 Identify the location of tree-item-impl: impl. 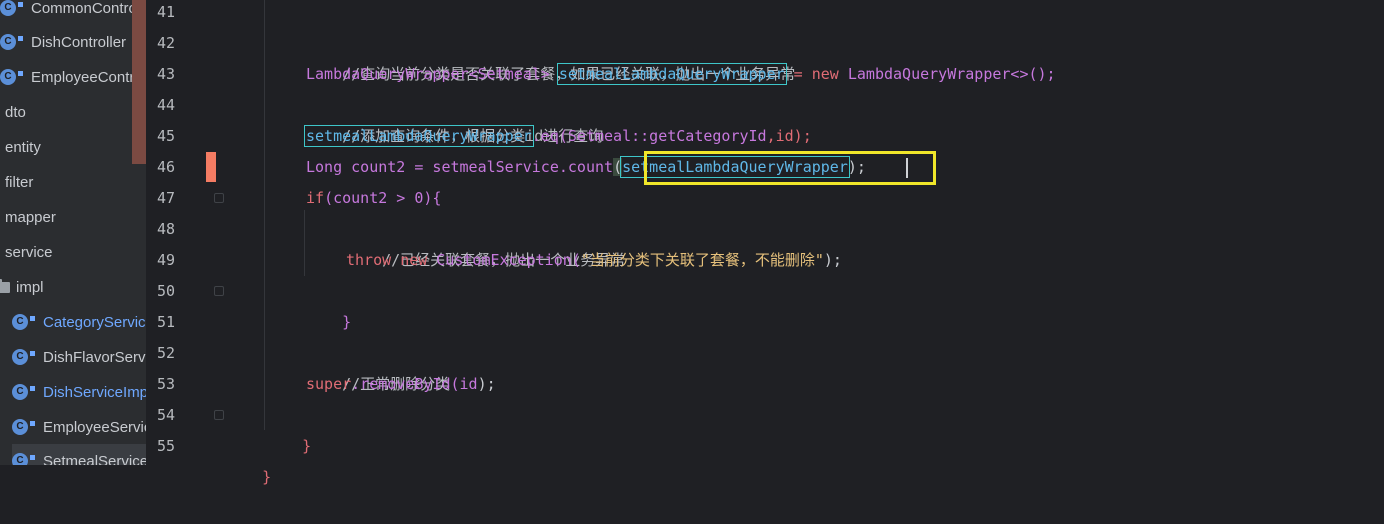
(22, 287).